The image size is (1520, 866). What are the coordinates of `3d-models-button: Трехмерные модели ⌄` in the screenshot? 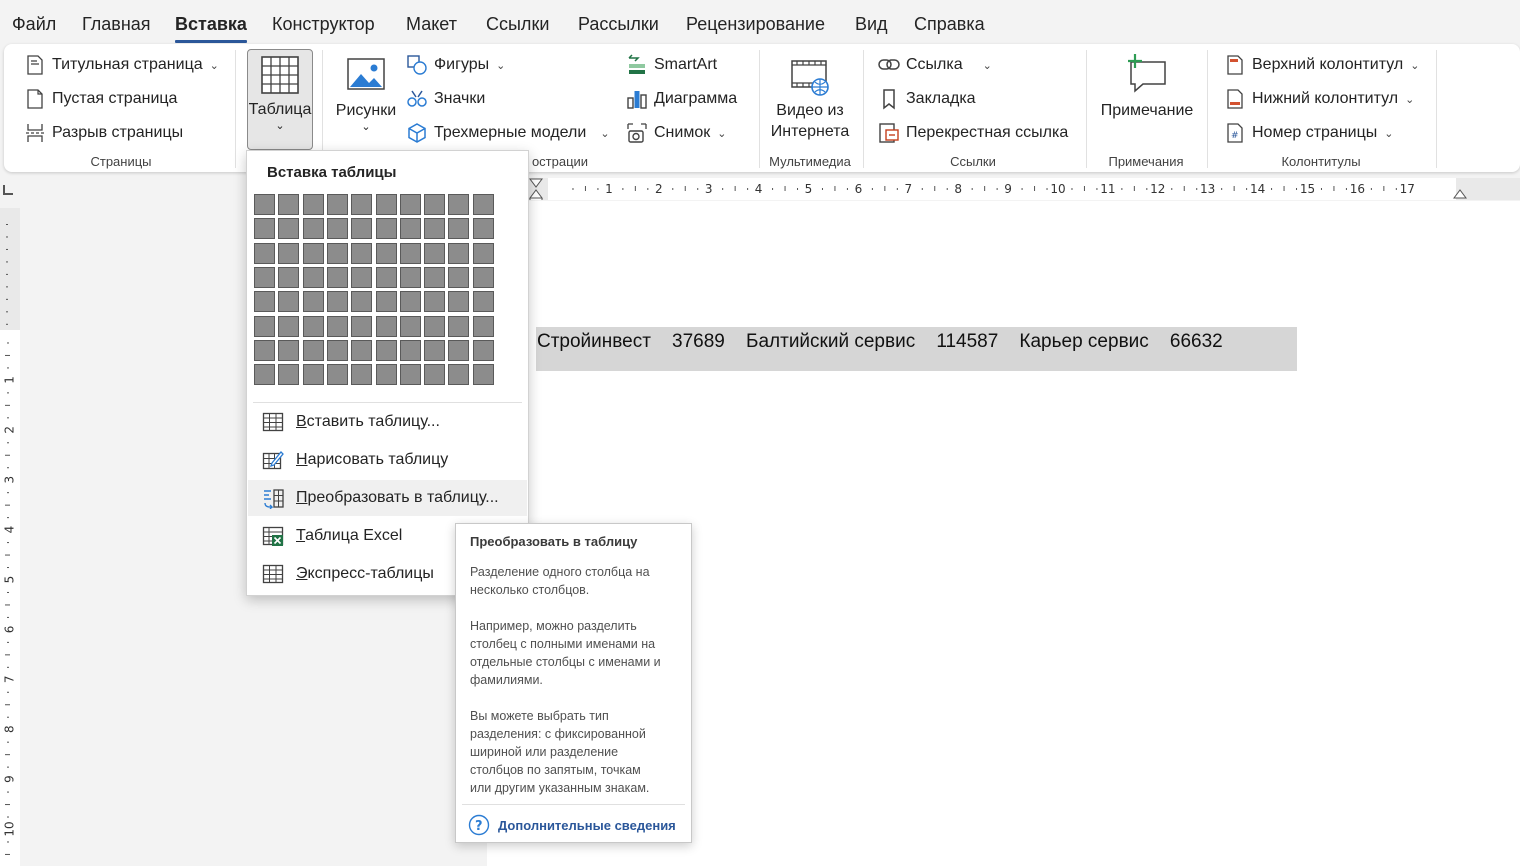 It's located at (508, 133).